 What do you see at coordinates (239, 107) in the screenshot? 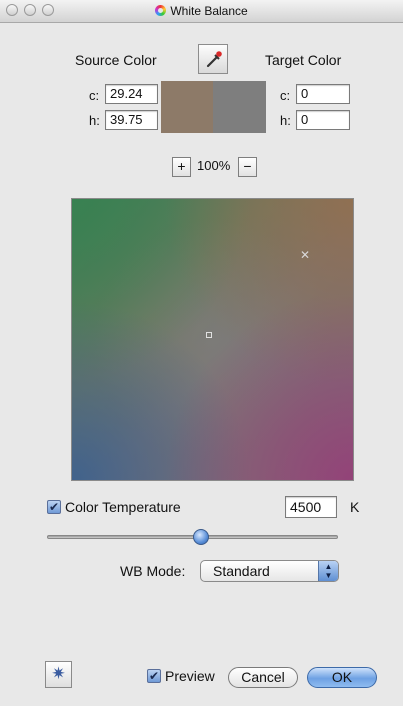
I see `target-color-swatch` at bounding box center [239, 107].